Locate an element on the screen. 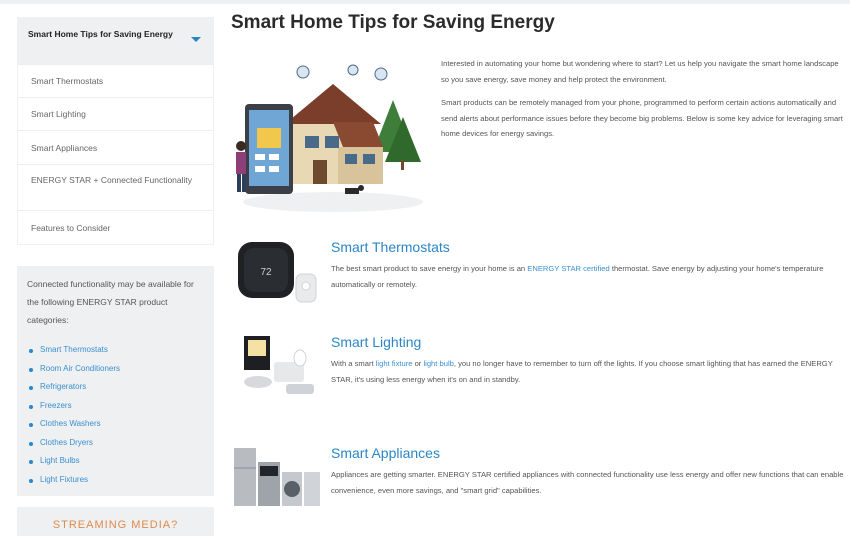 The width and height of the screenshot is (850, 536). text-run: With a smart is located at coordinates (353, 363).